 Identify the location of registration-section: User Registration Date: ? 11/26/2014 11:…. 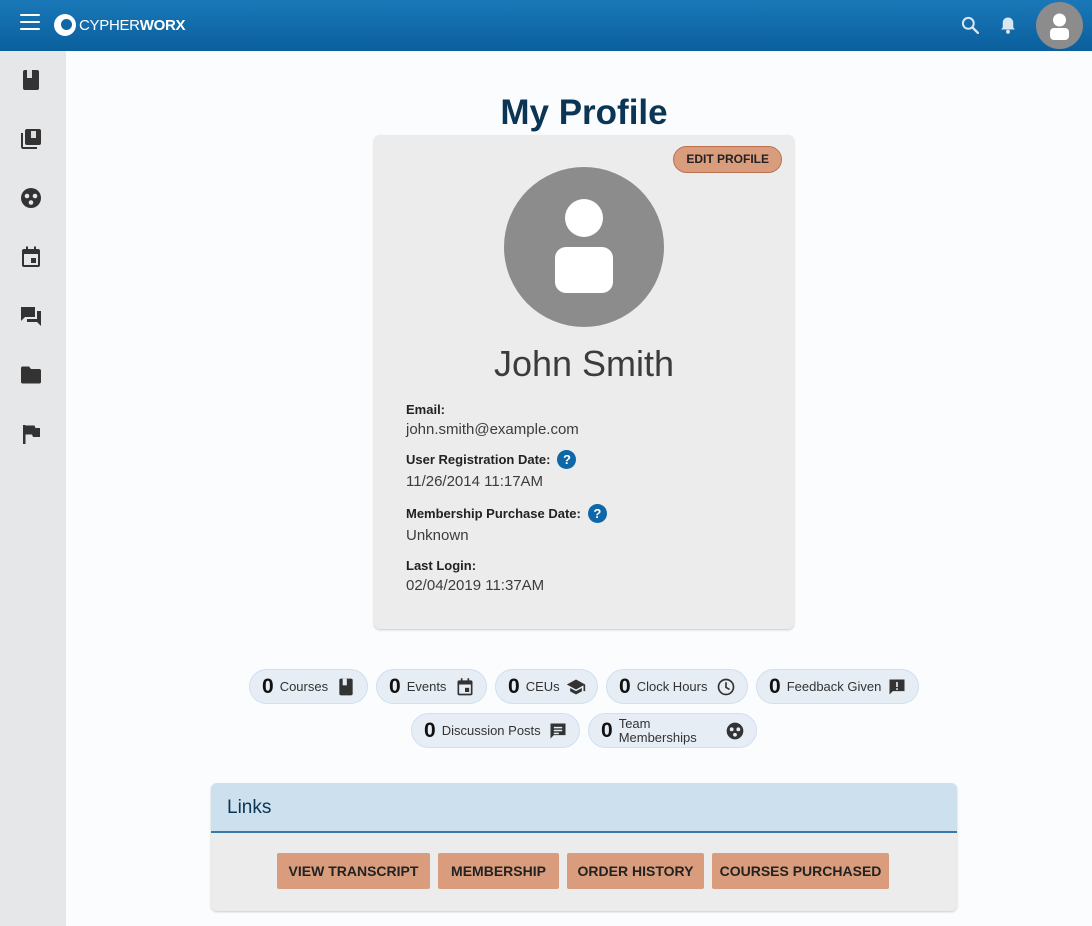
(491, 470).